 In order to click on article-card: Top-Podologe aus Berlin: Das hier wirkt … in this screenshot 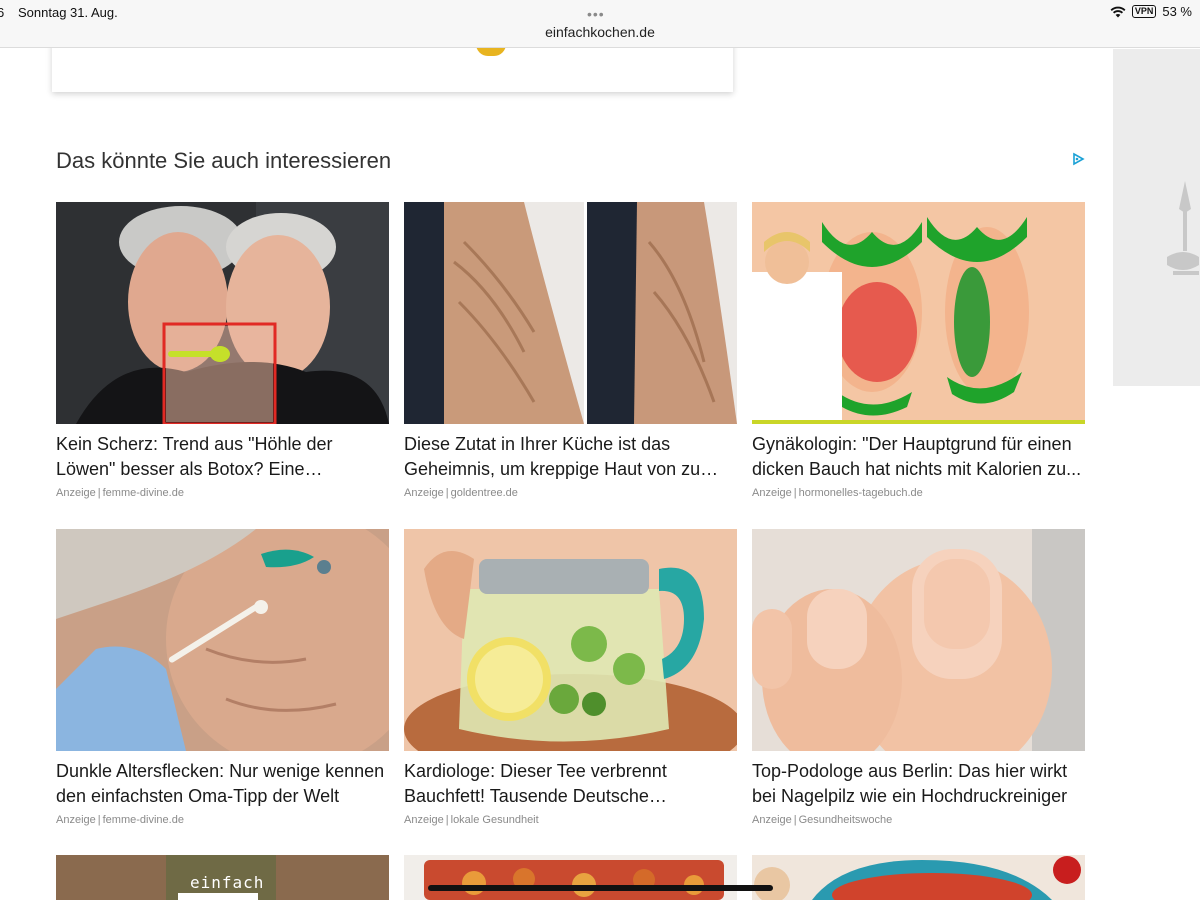, I will do `click(918, 677)`.